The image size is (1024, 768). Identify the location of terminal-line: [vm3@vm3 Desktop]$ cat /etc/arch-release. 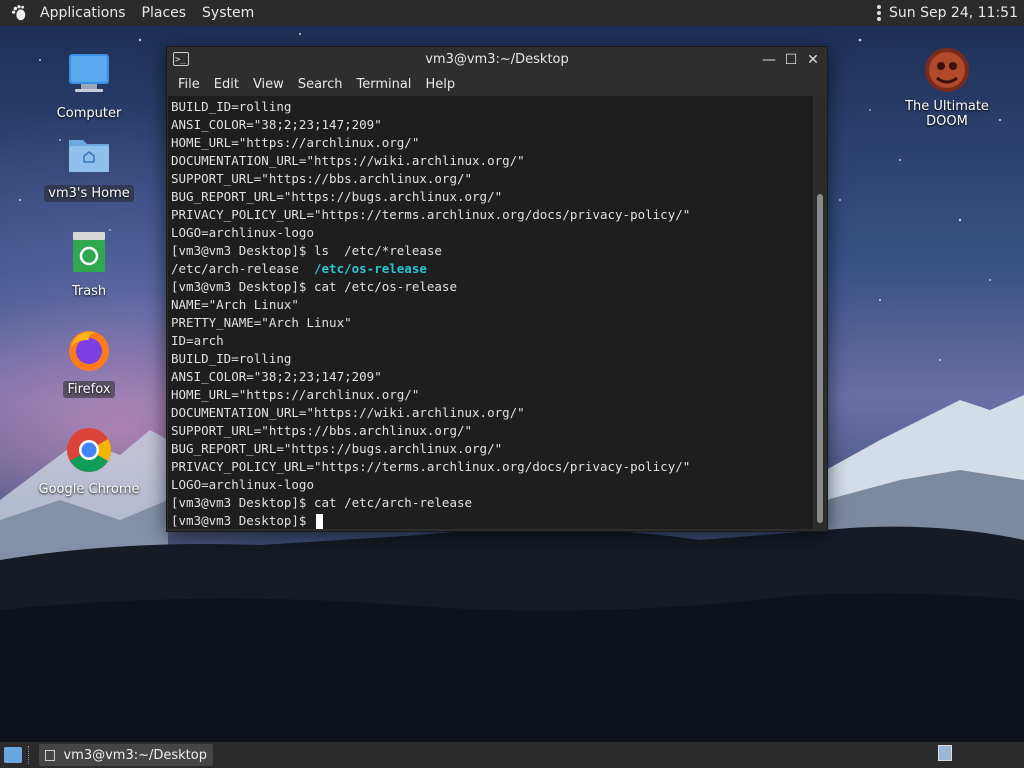
(322, 502).